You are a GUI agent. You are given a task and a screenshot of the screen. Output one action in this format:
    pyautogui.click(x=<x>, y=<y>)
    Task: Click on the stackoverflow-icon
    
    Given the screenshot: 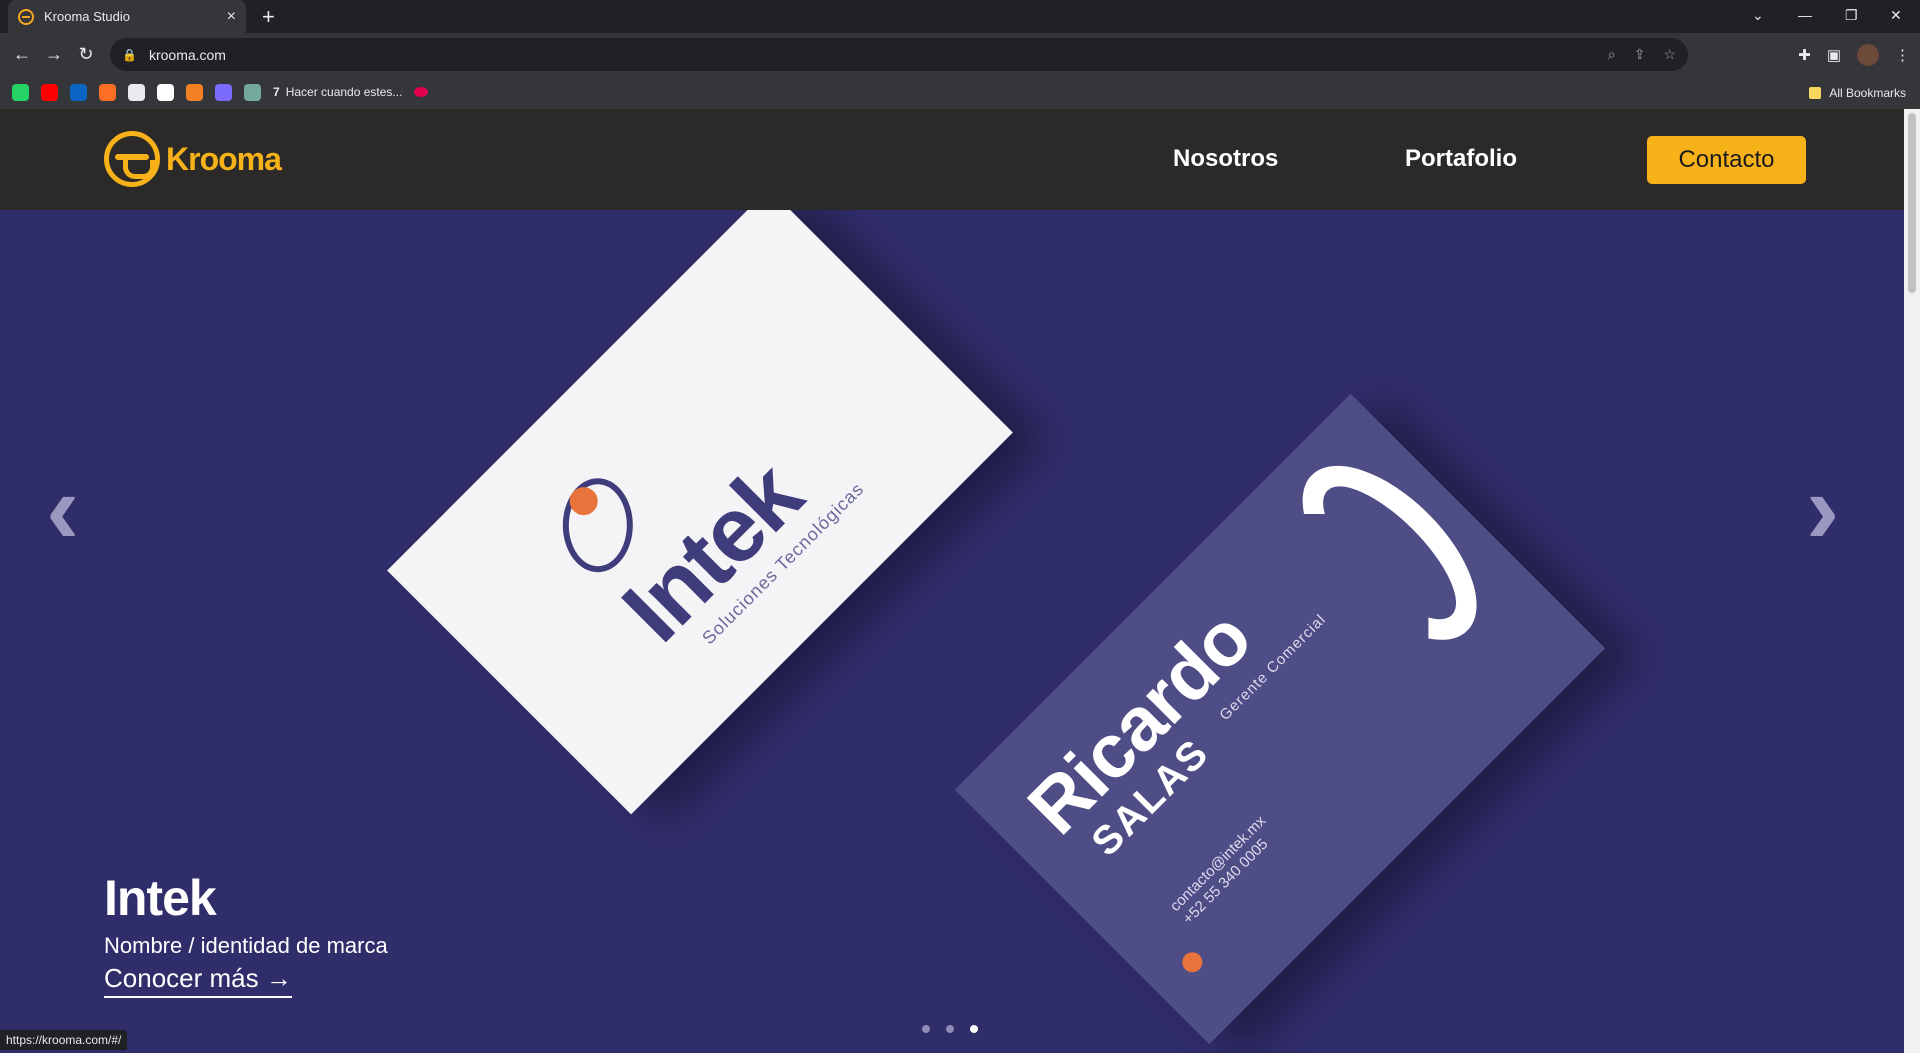 What is the action you would take?
    pyautogui.click(x=194, y=92)
    